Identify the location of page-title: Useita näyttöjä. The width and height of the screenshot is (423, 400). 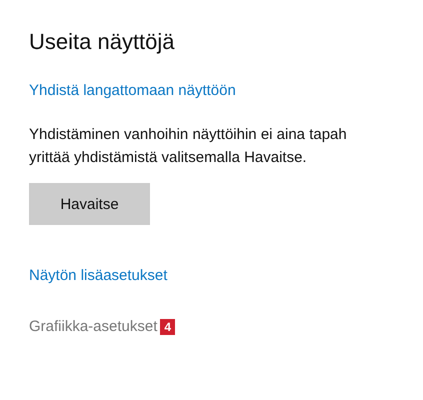
(102, 42).